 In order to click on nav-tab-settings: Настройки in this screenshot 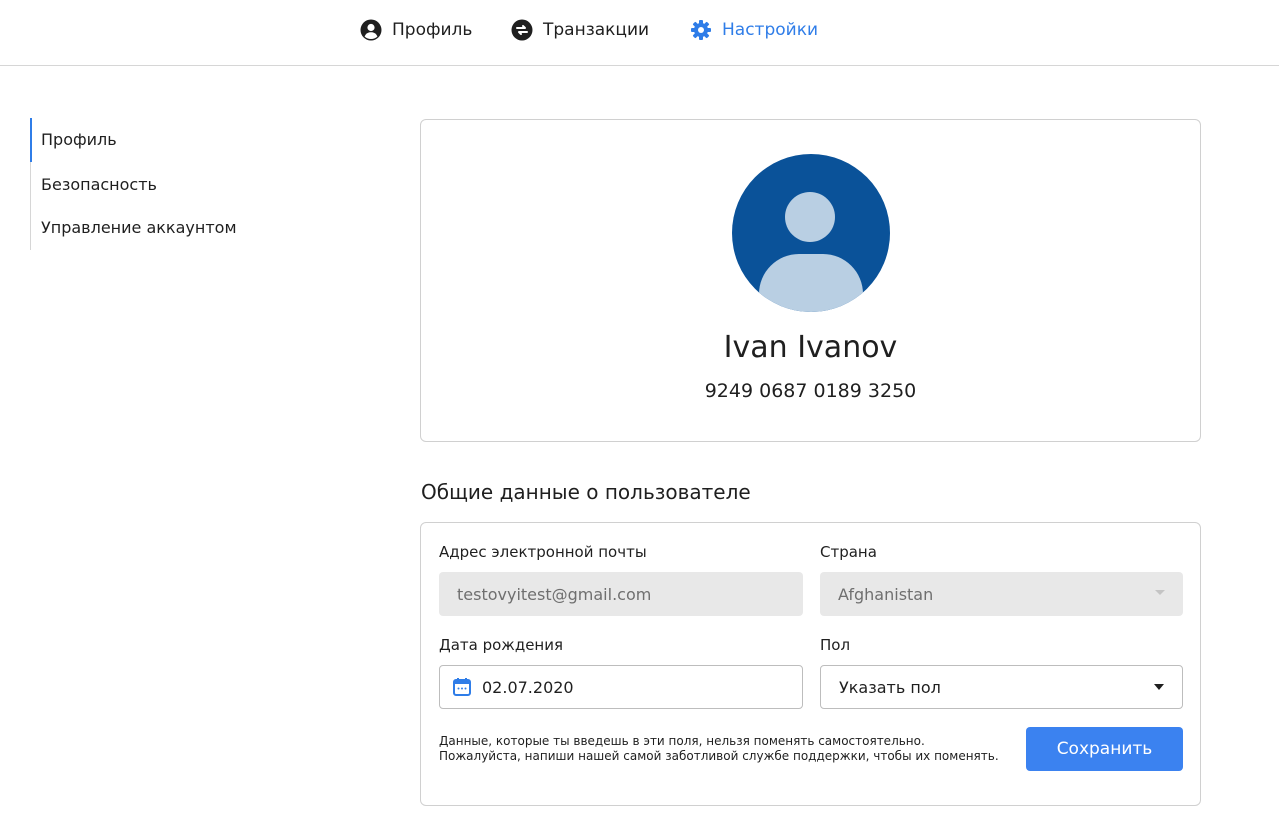, I will do `click(754, 30)`.